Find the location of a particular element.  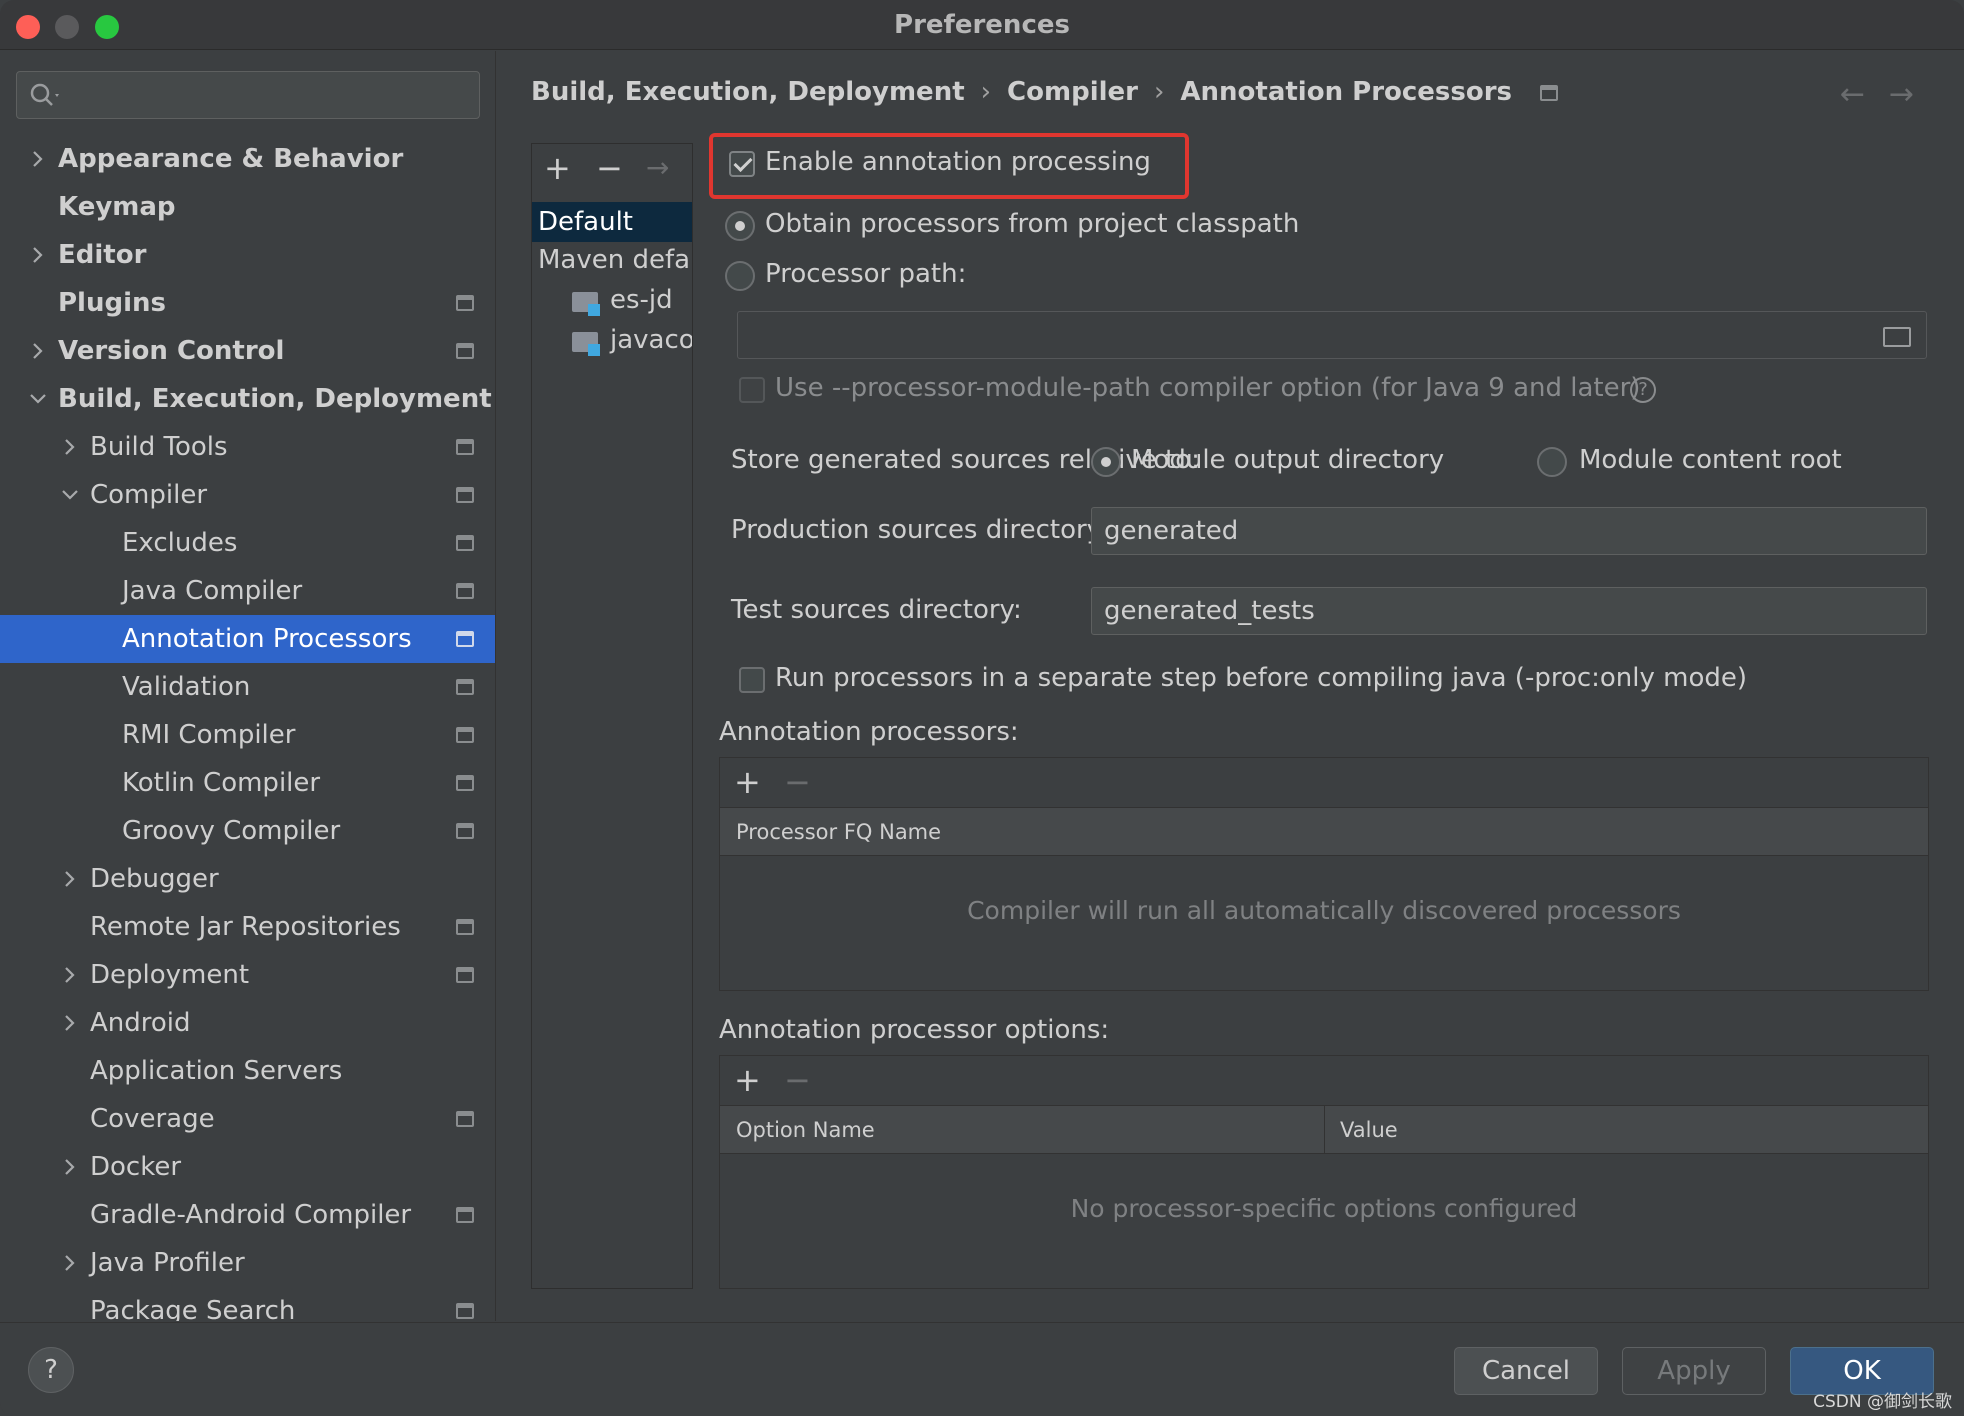

sidebar-item-plugins: Plugins is located at coordinates (247, 303).